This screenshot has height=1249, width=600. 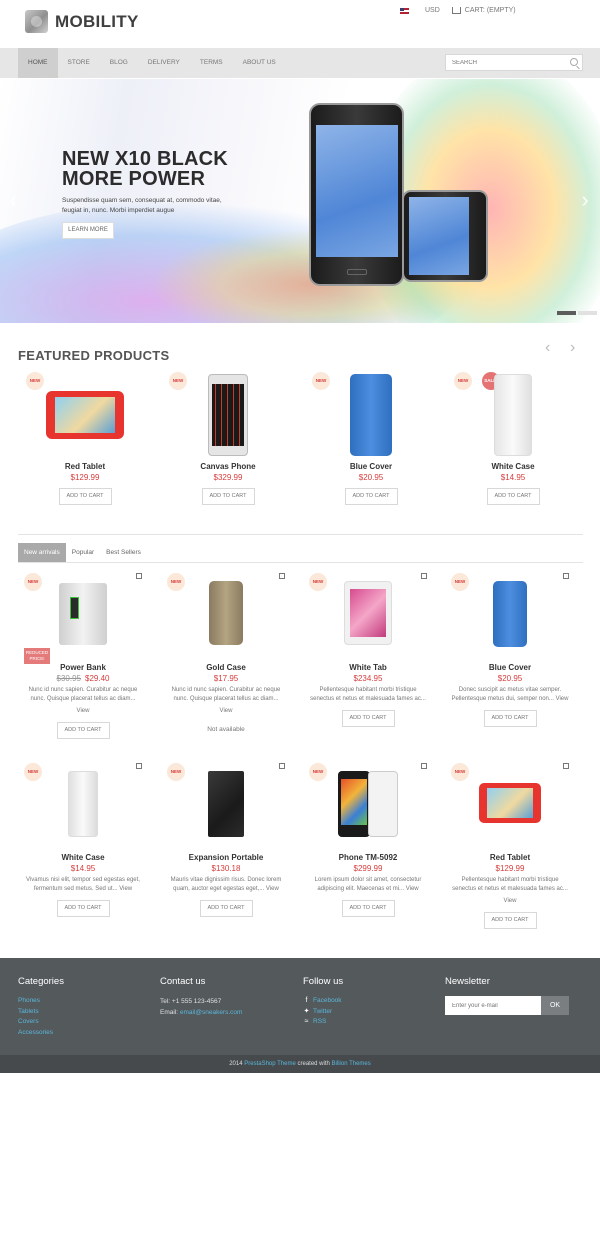 I want to click on slider-prev-icon: ‹, so click(x=13, y=200).